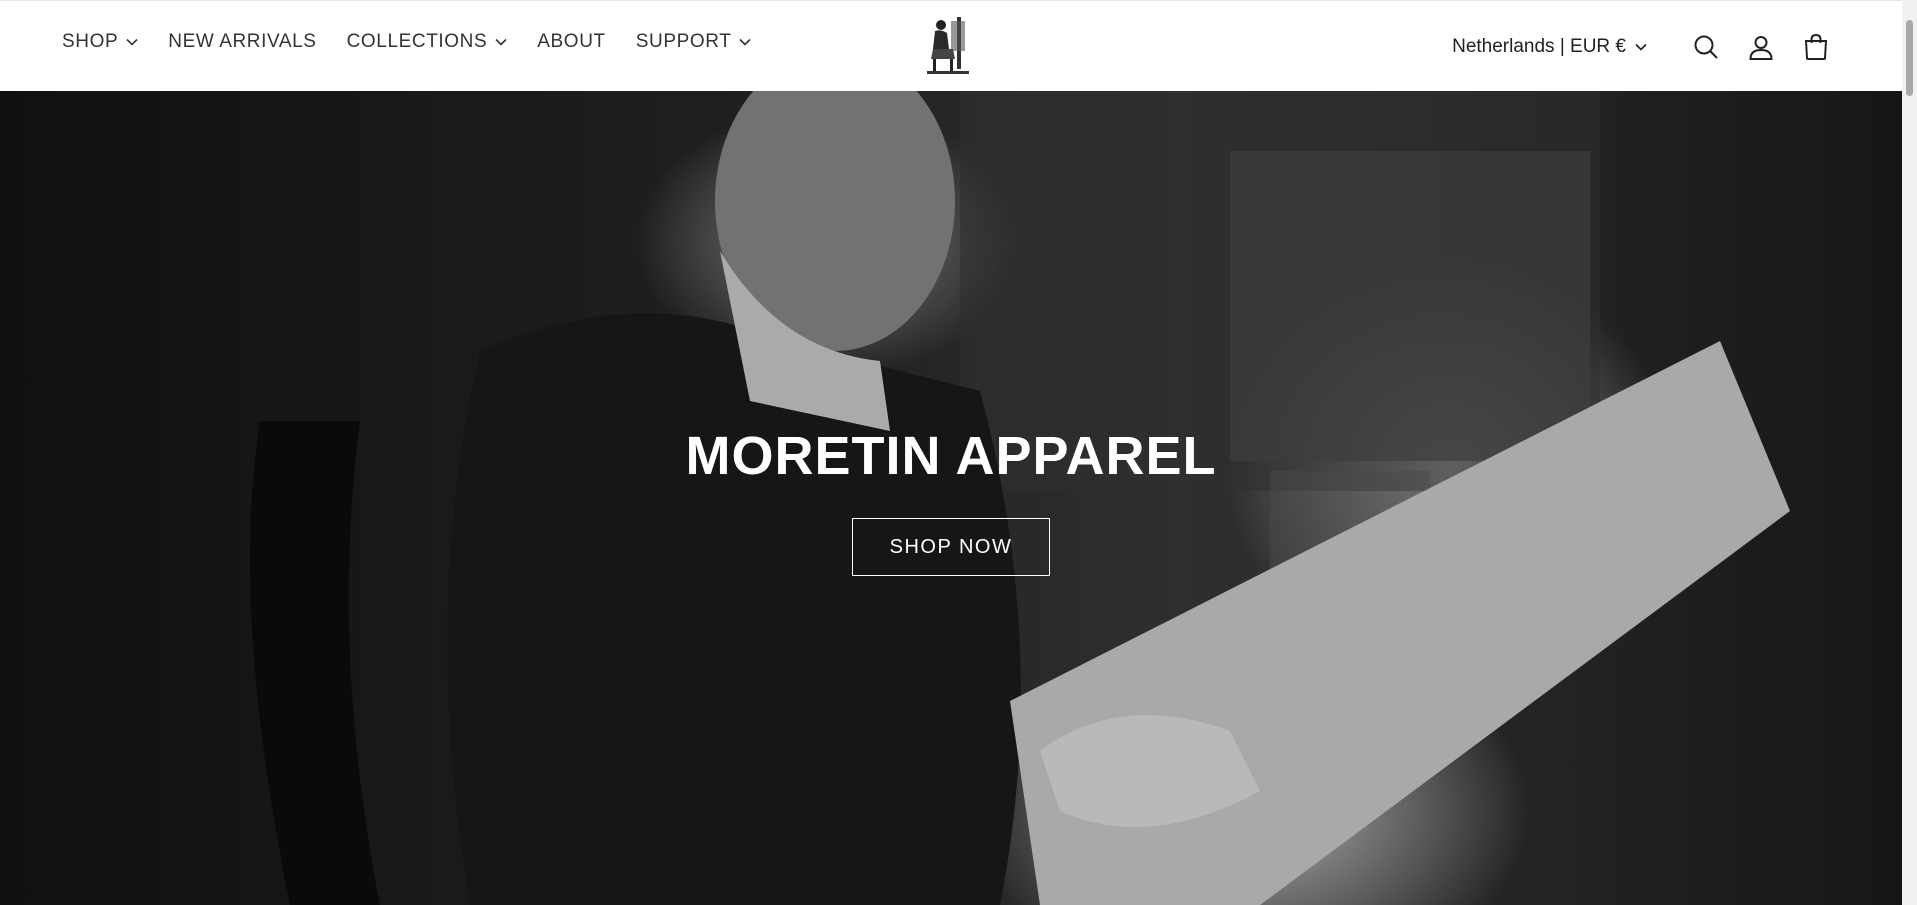 The height and width of the screenshot is (905, 1917). I want to click on nav-new-arrivals: NEW ARRIVALS, so click(242, 42).